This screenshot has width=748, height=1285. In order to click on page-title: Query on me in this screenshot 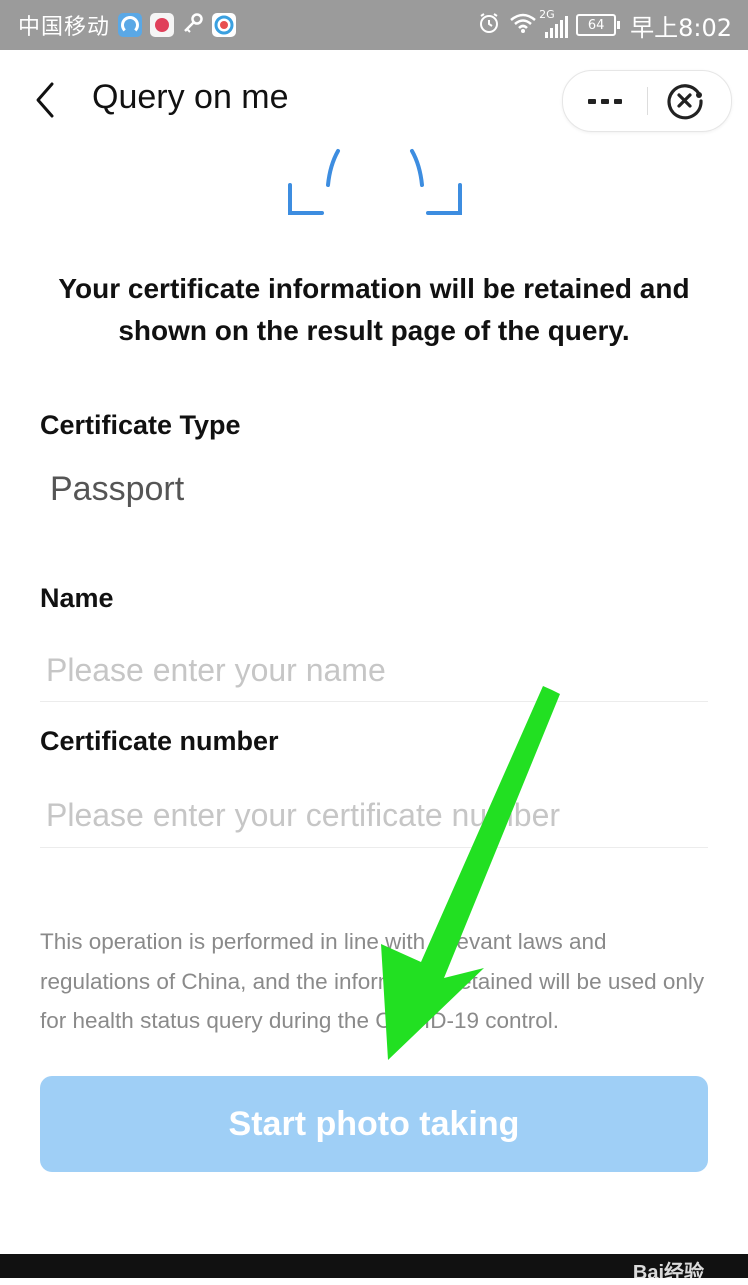, I will do `click(190, 97)`.